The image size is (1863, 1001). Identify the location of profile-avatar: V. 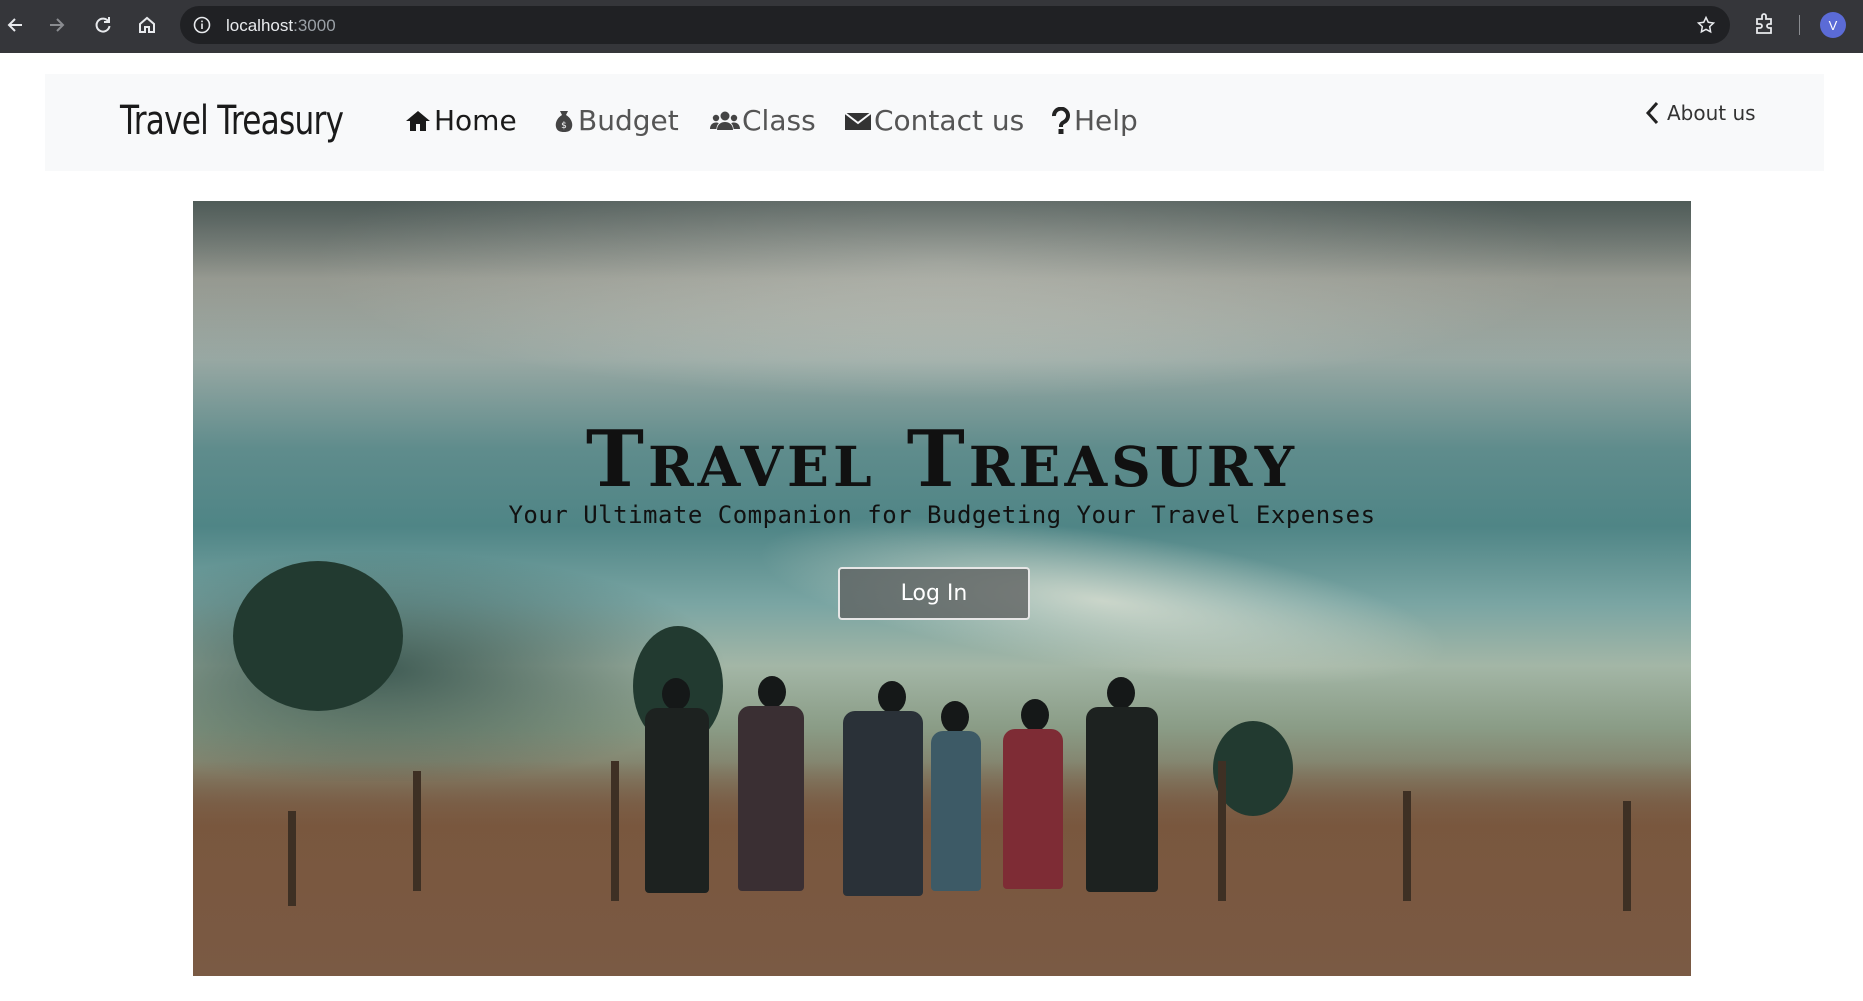
(1833, 25).